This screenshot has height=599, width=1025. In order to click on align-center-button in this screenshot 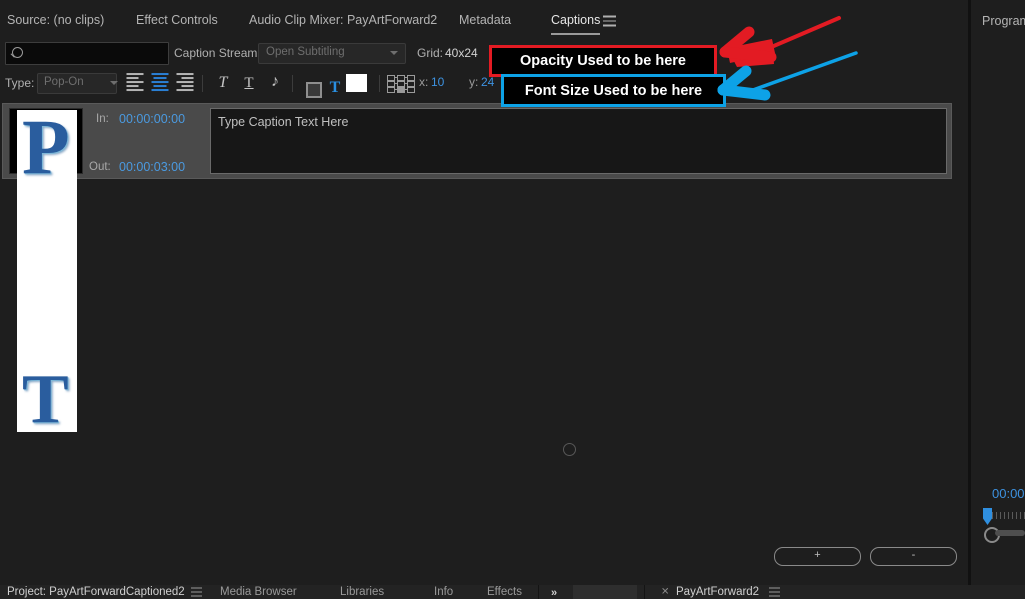, I will do `click(160, 83)`.